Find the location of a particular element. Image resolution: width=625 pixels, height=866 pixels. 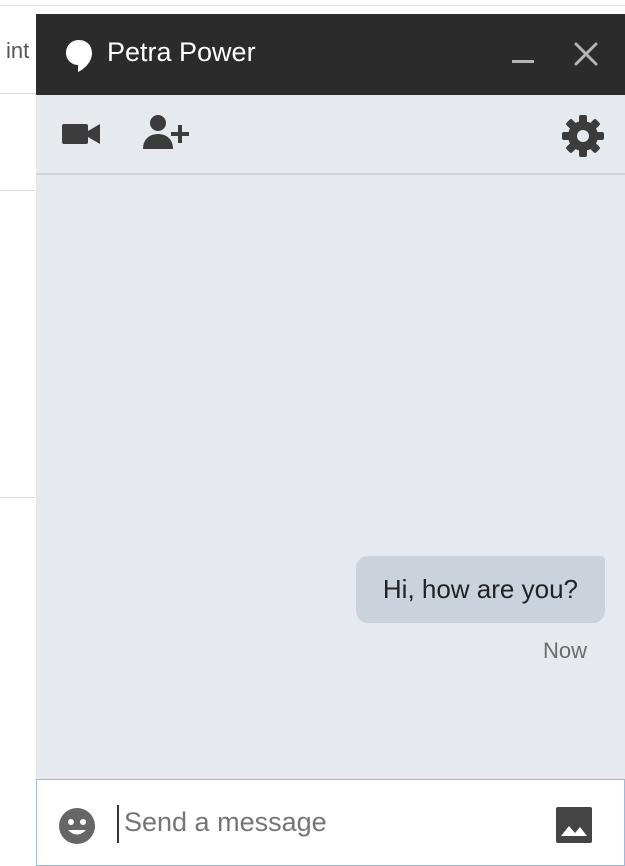

video-camera-icon is located at coordinates (82, 134).